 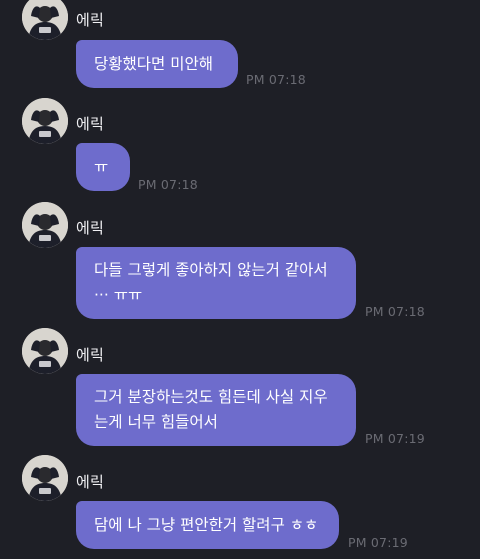 I want to click on message-bubble: 담에 나 그냥 편안한거 할려구 ㅎㅎ, so click(x=207, y=525).